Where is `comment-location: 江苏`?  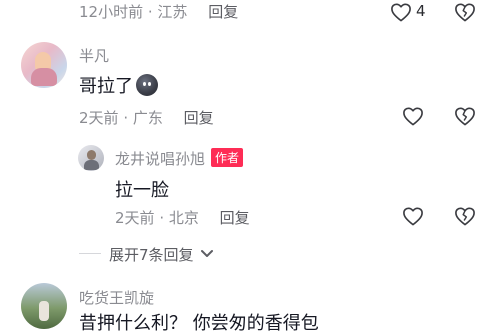 comment-location: 江苏 is located at coordinates (172, 12).